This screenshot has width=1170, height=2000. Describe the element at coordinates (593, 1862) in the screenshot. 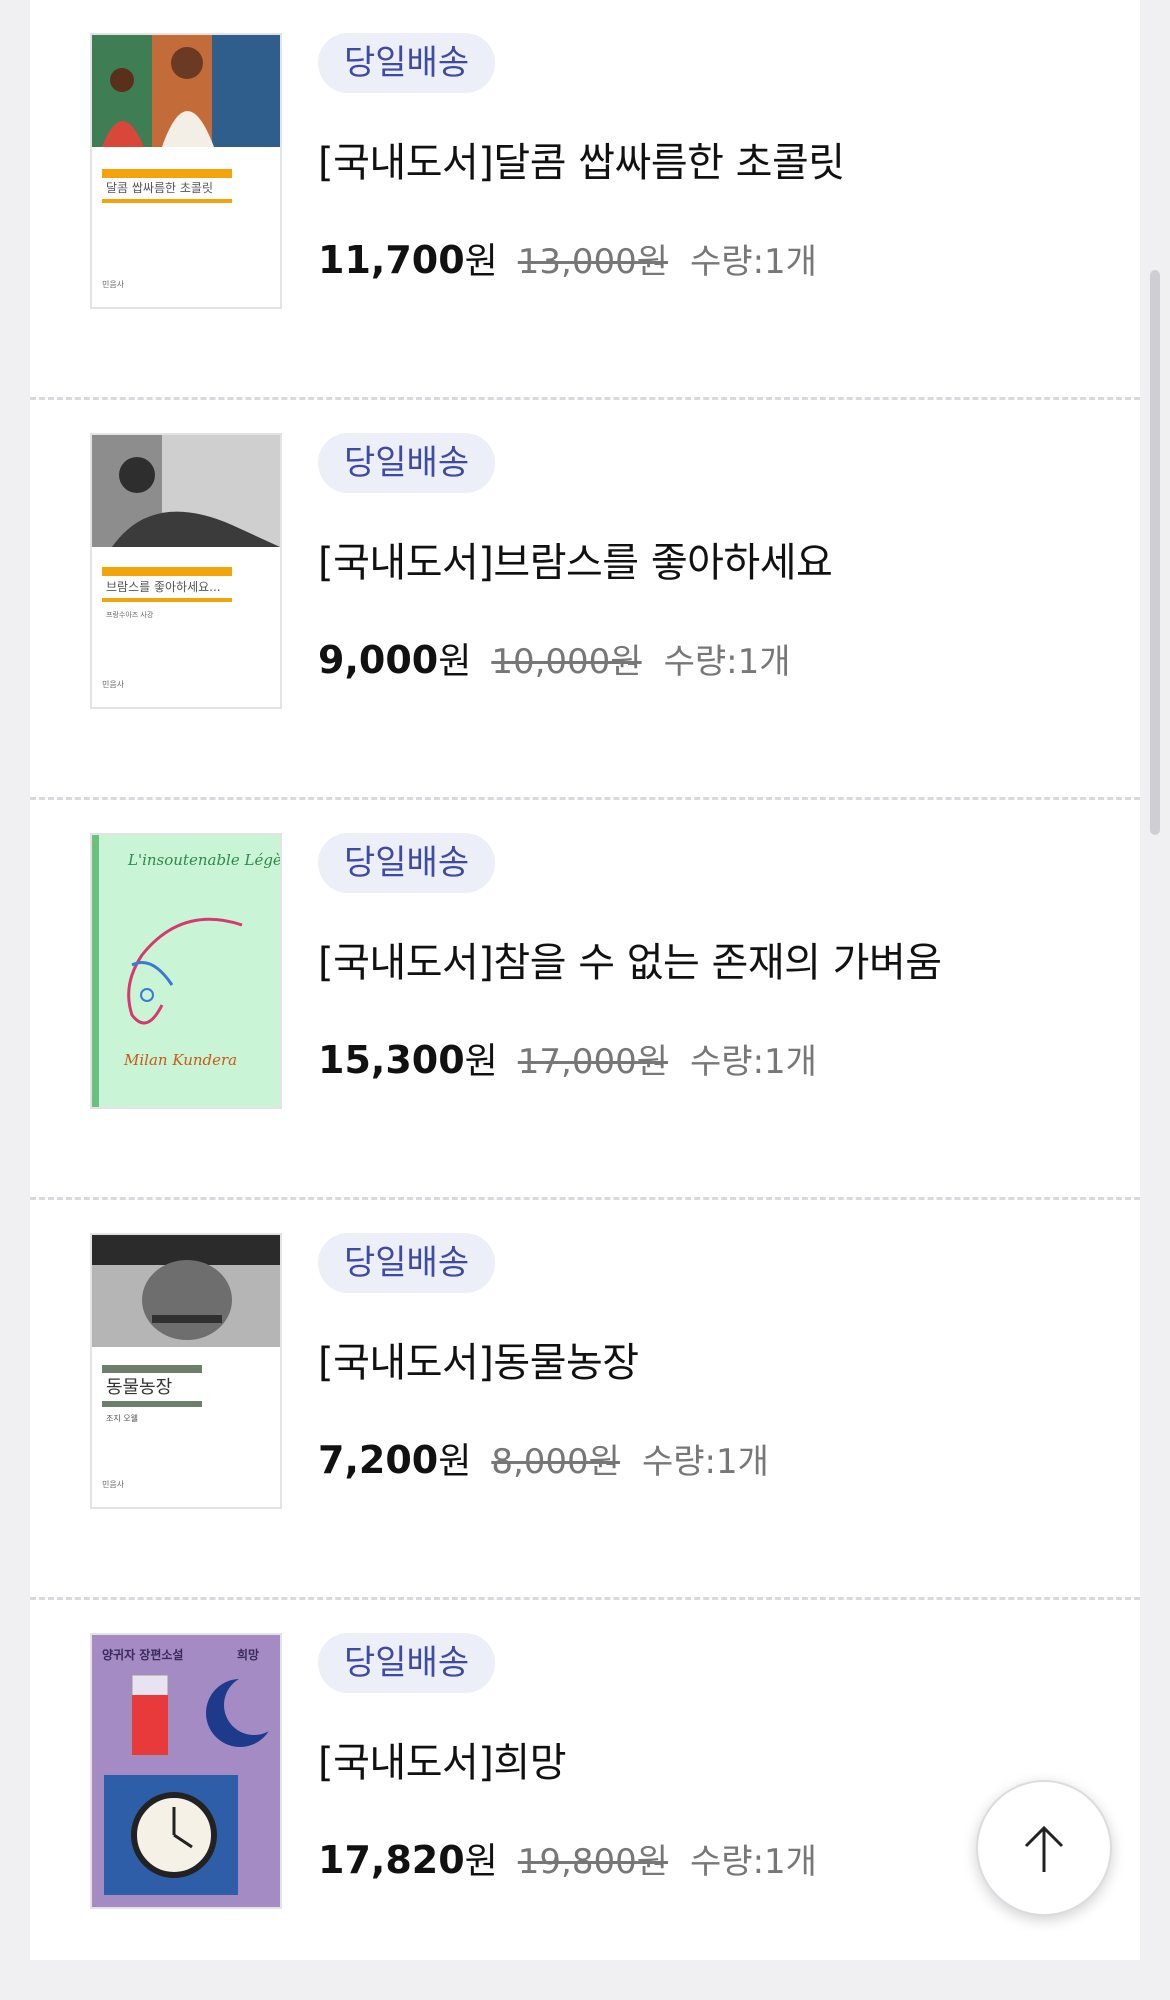

I see `original-price: 19,800원` at that location.